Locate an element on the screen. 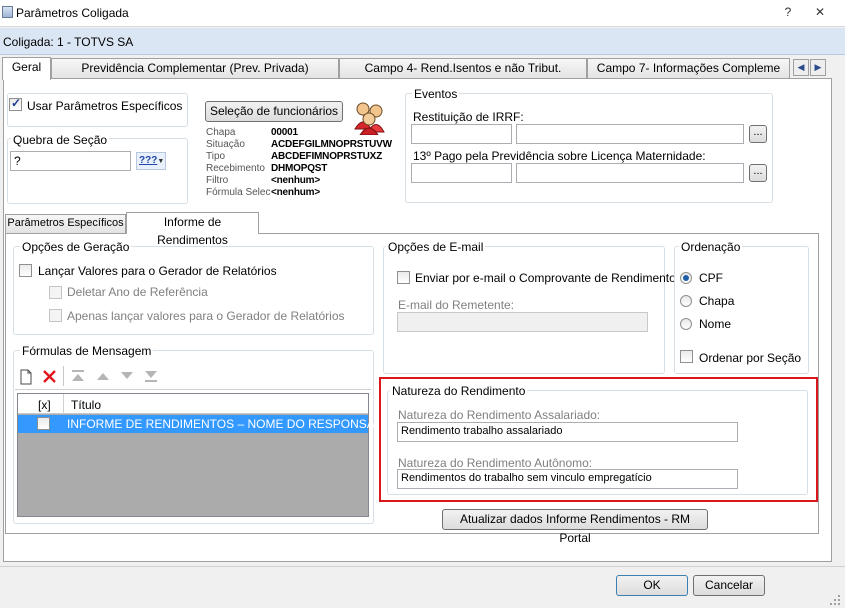 This screenshot has height=608, width=845. natureza-title: Natureza do Rendimento is located at coordinates (459, 391).